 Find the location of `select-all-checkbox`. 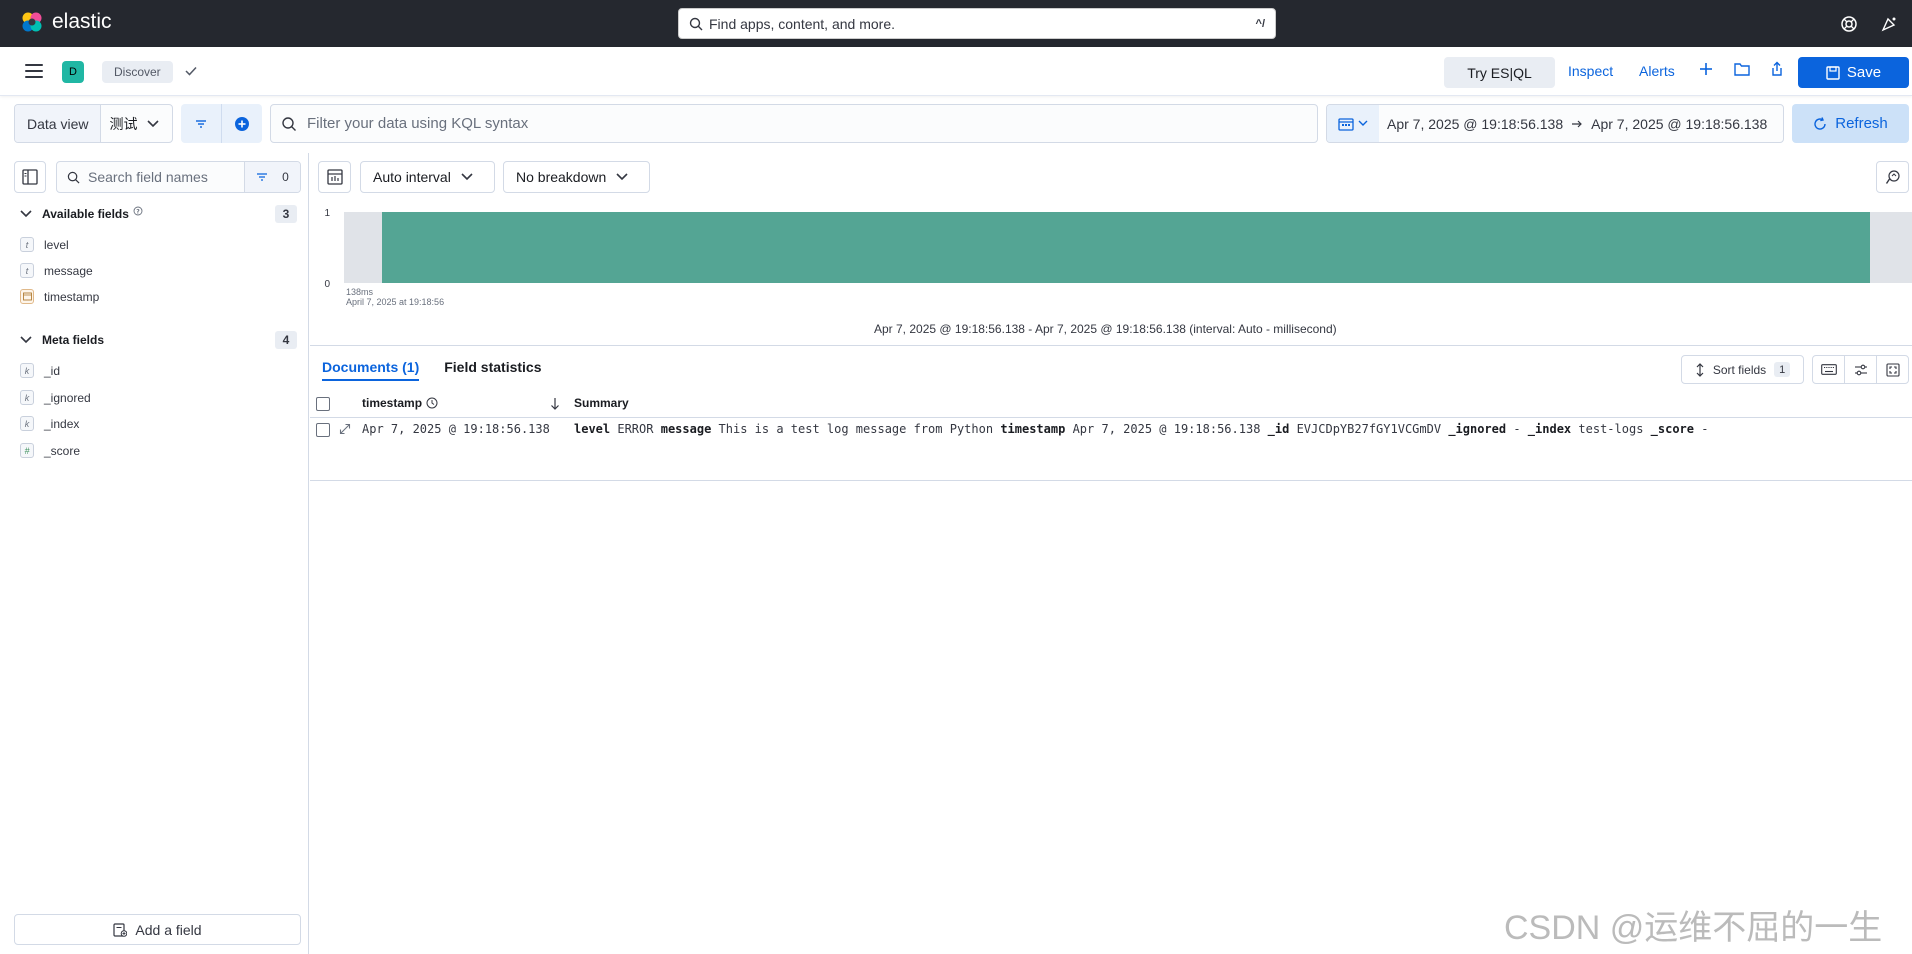

select-all-checkbox is located at coordinates (323, 404).